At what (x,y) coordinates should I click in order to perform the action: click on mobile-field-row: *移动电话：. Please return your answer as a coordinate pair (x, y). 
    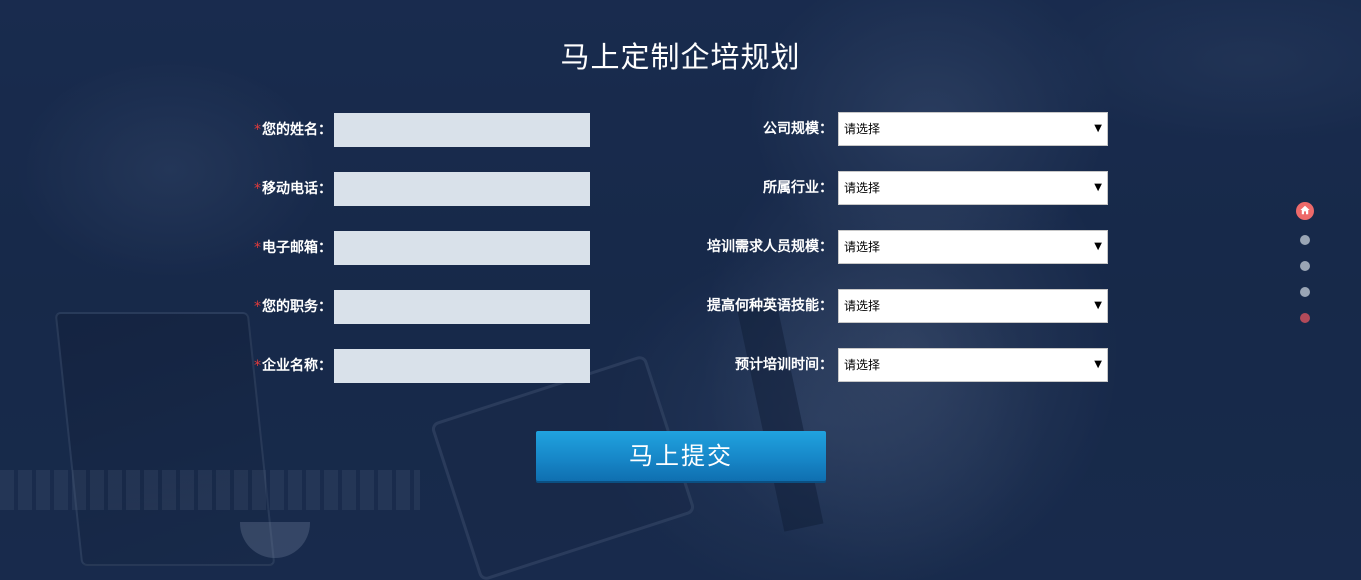
    Looking at the image, I should click on (395, 189).